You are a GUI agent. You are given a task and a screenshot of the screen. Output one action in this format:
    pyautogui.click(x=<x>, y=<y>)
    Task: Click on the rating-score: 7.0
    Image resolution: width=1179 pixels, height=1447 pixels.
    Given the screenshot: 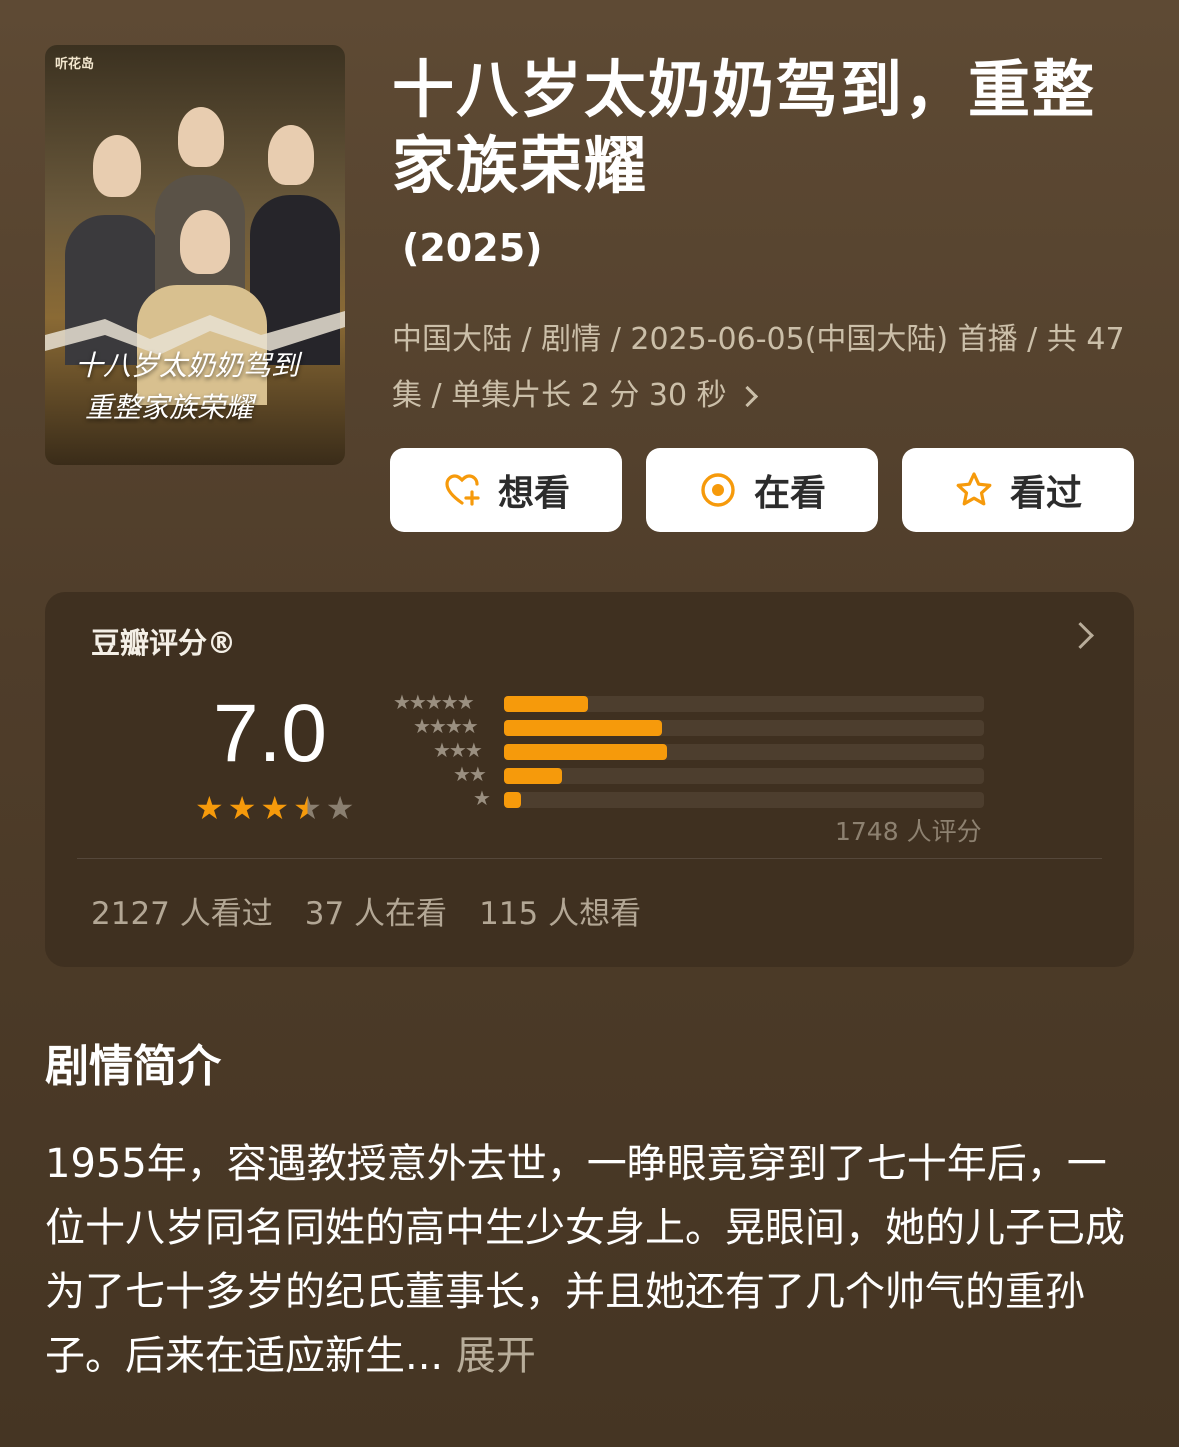 What is the action you would take?
    pyautogui.click(x=270, y=733)
    